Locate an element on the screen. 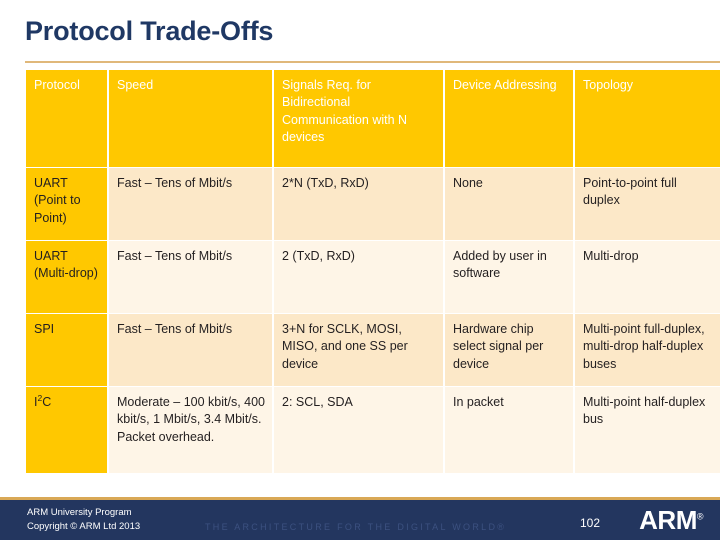  protocol-variant: (Multi-drop) is located at coordinates (66, 273).